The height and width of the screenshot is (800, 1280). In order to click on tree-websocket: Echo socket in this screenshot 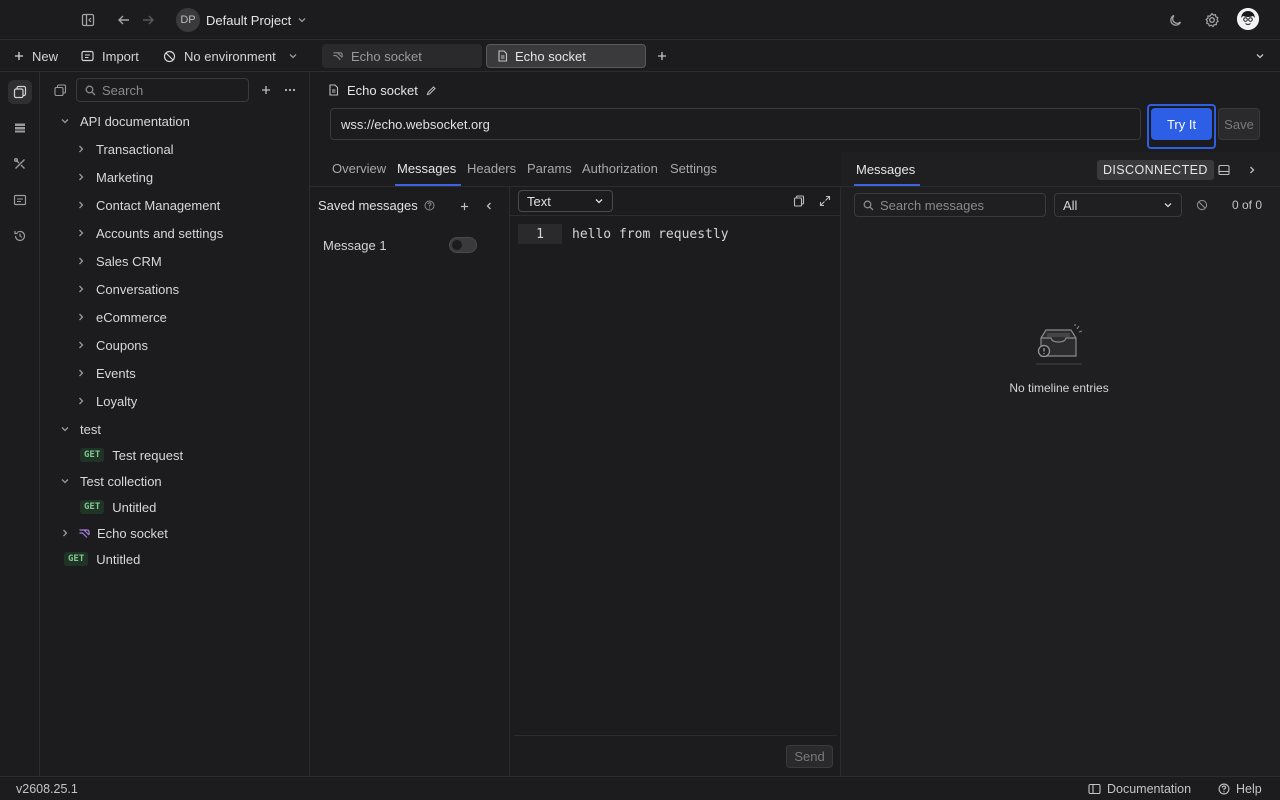, I will do `click(114, 533)`.